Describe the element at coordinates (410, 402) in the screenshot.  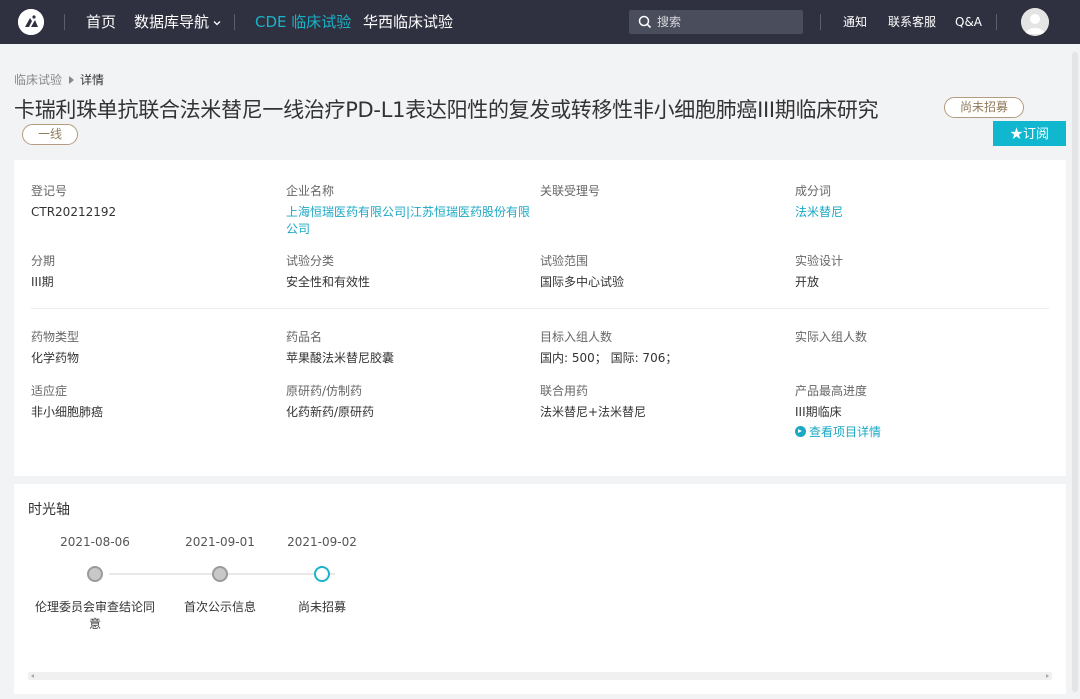
I see `field-origin: 原研药/仿制药 化药新药/原研药` at that location.